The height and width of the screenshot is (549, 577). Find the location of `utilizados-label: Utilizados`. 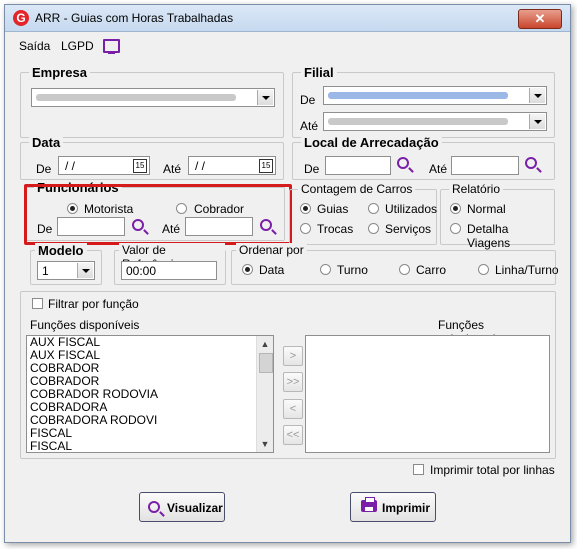

utilizados-label: Utilizados is located at coordinates (411, 209).